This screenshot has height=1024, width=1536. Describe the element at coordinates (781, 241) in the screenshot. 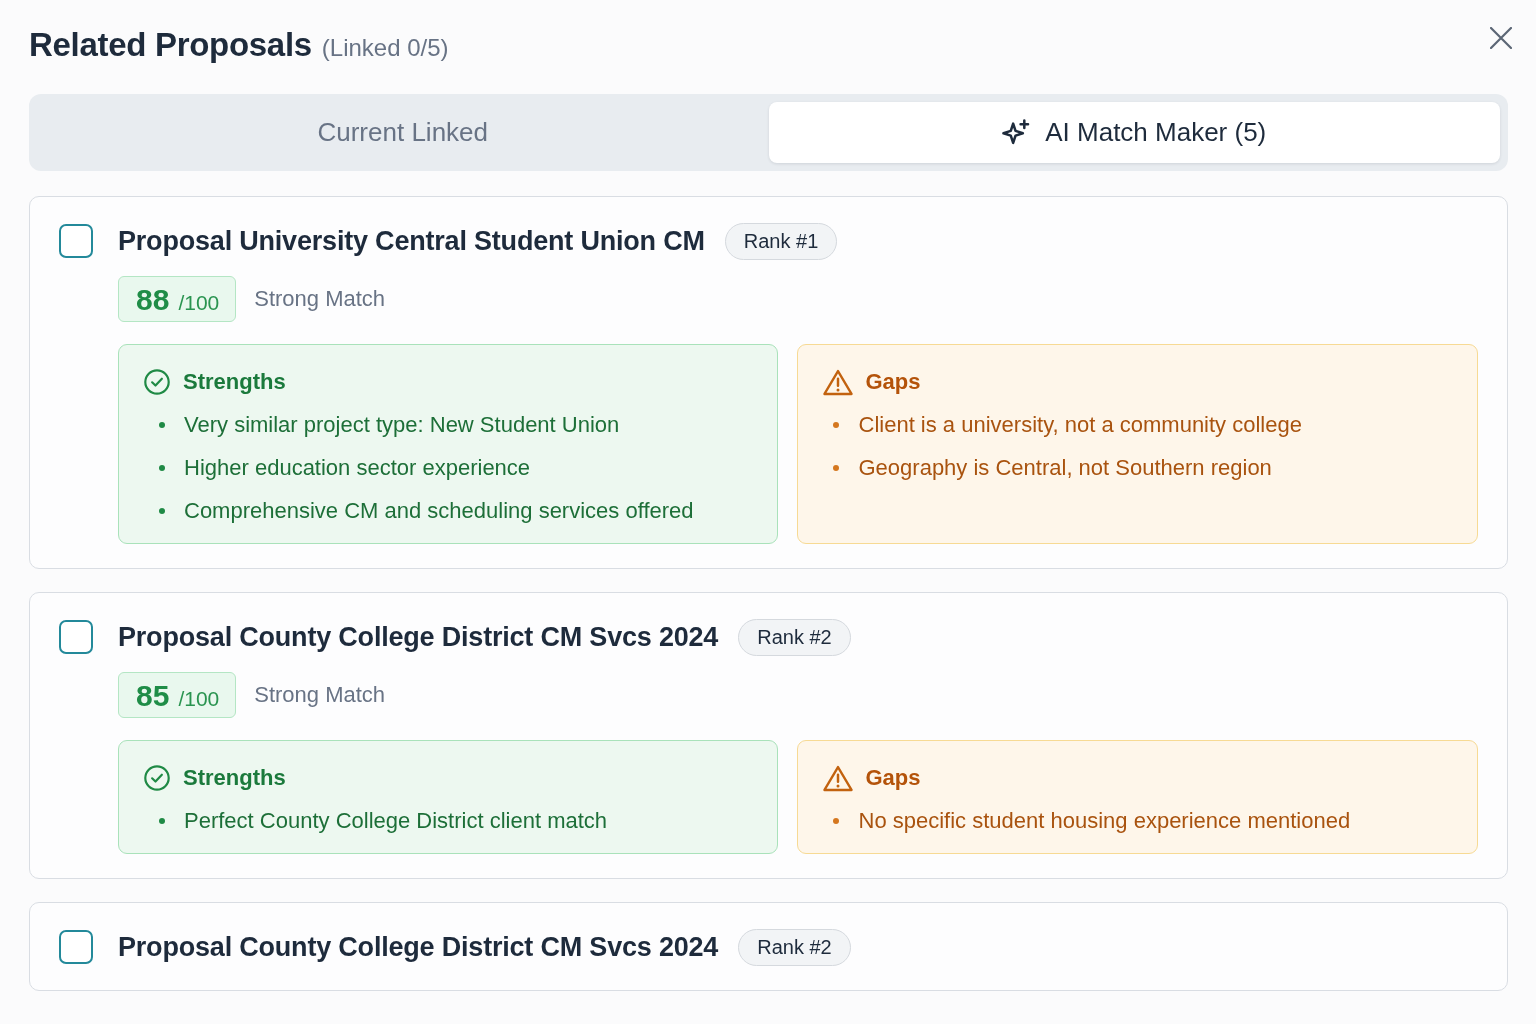

I see `rank-tag: Rank #1` at that location.